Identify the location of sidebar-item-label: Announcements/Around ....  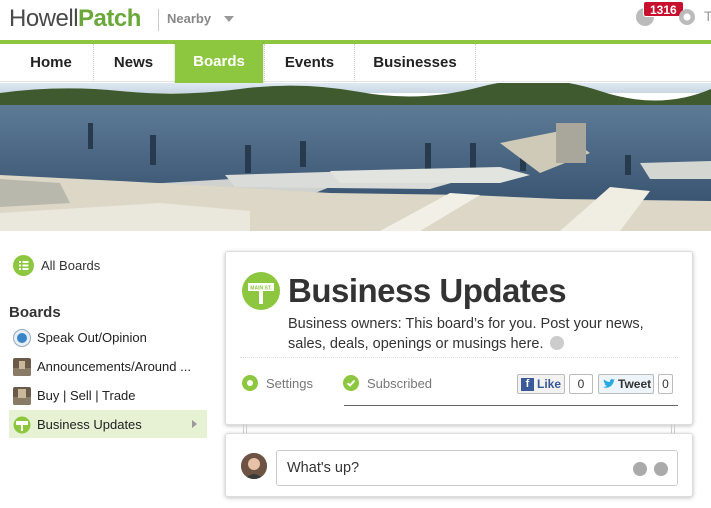
(114, 366).